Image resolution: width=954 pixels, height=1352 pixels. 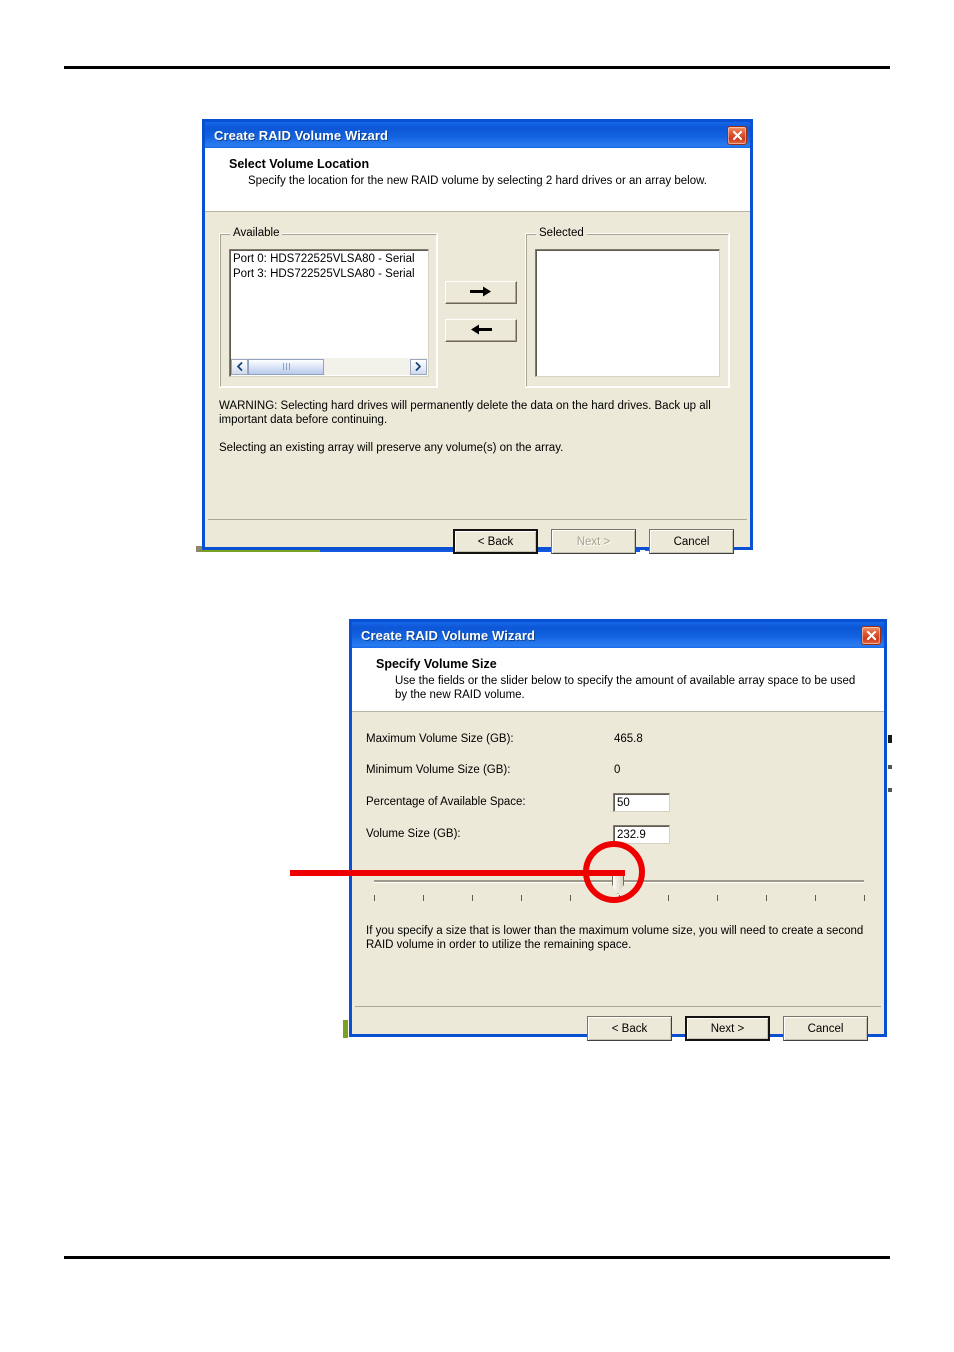 What do you see at coordinates (436, 664) in the screenshot?
I see `page-title: Specify Volume Size` at bounding box center [436, 664].